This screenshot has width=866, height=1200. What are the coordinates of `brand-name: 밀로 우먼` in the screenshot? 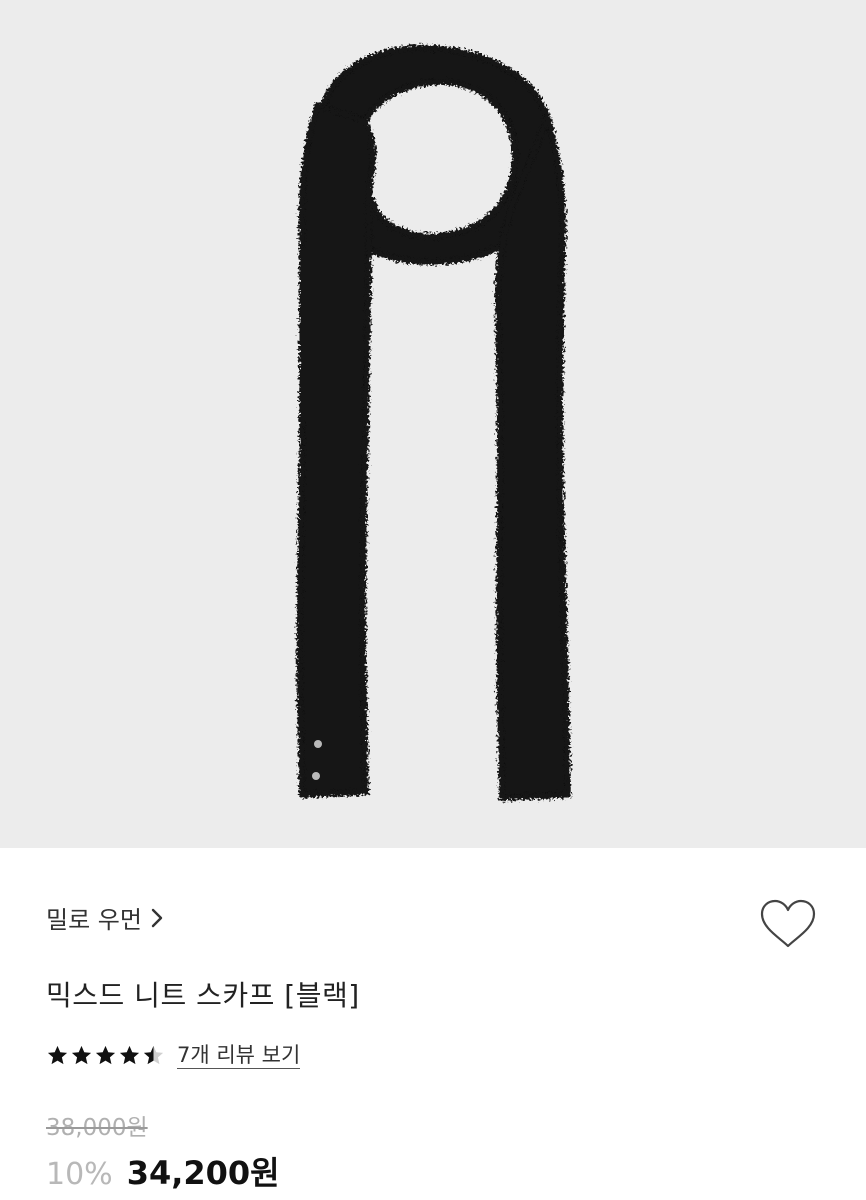 It's located at (94, 920).